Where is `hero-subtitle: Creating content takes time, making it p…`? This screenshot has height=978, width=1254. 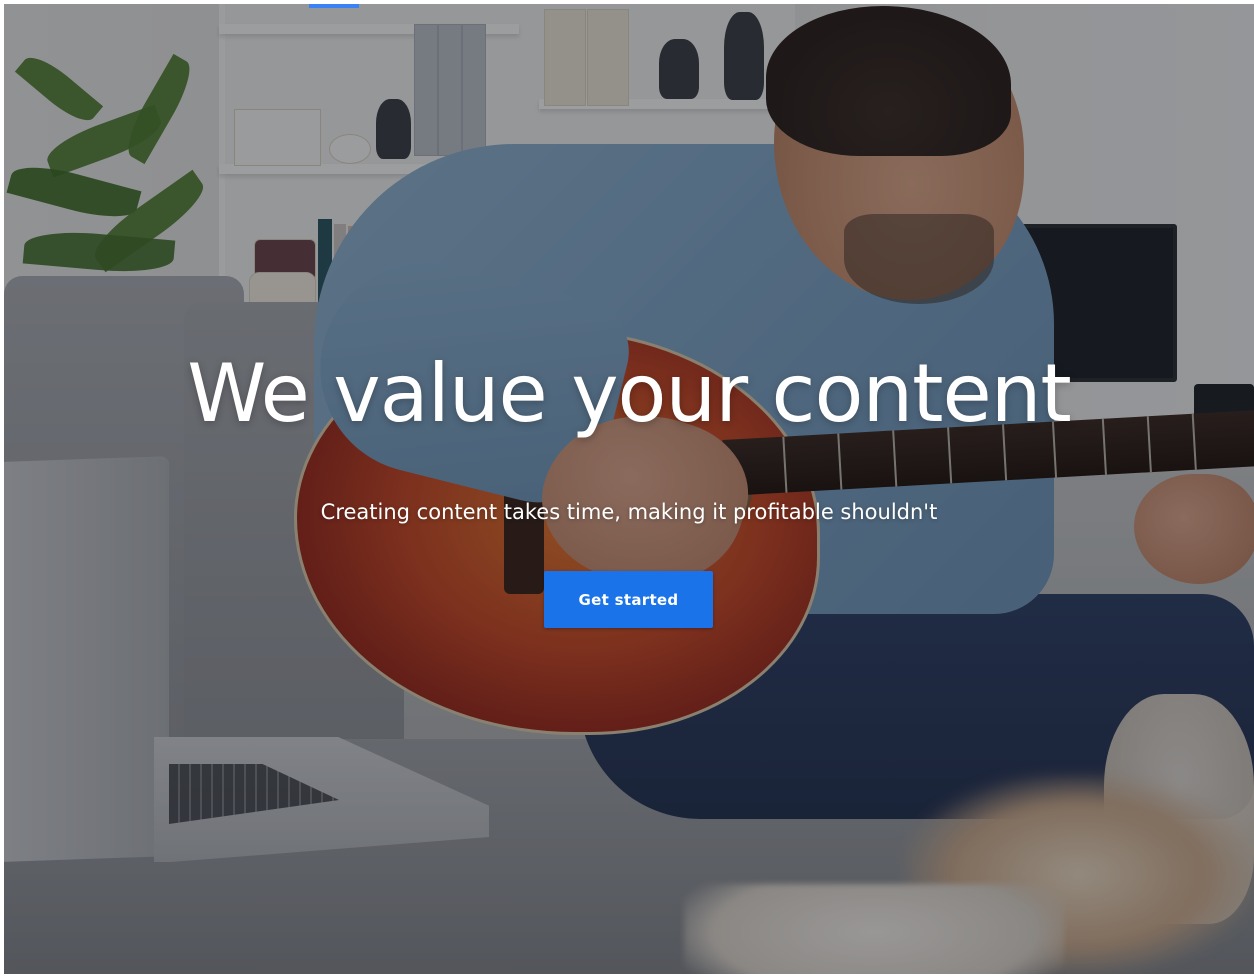
hero-subtitle: Creating content takes time, making it p… is located at coordinates (629, 512).